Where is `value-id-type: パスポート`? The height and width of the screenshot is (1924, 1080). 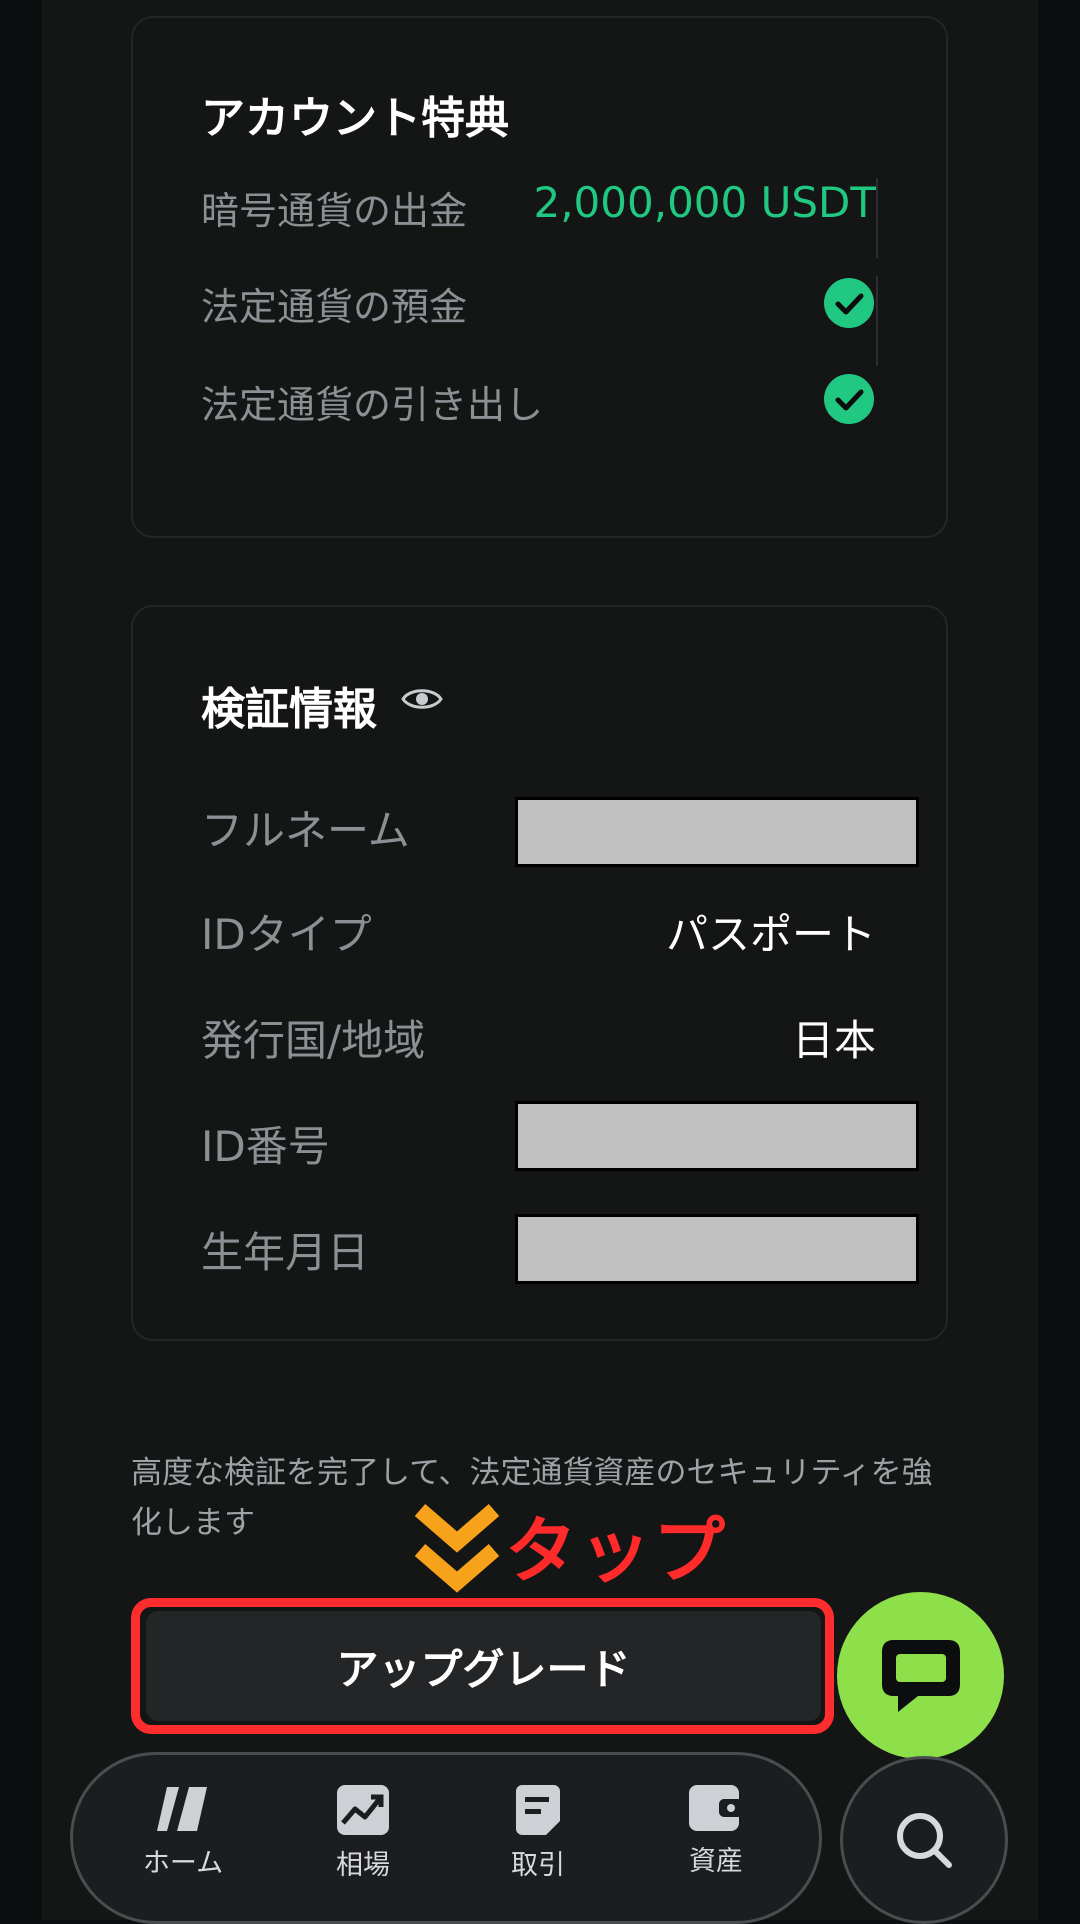
value-id-type: パスポート is located at coordinates (770, 934).